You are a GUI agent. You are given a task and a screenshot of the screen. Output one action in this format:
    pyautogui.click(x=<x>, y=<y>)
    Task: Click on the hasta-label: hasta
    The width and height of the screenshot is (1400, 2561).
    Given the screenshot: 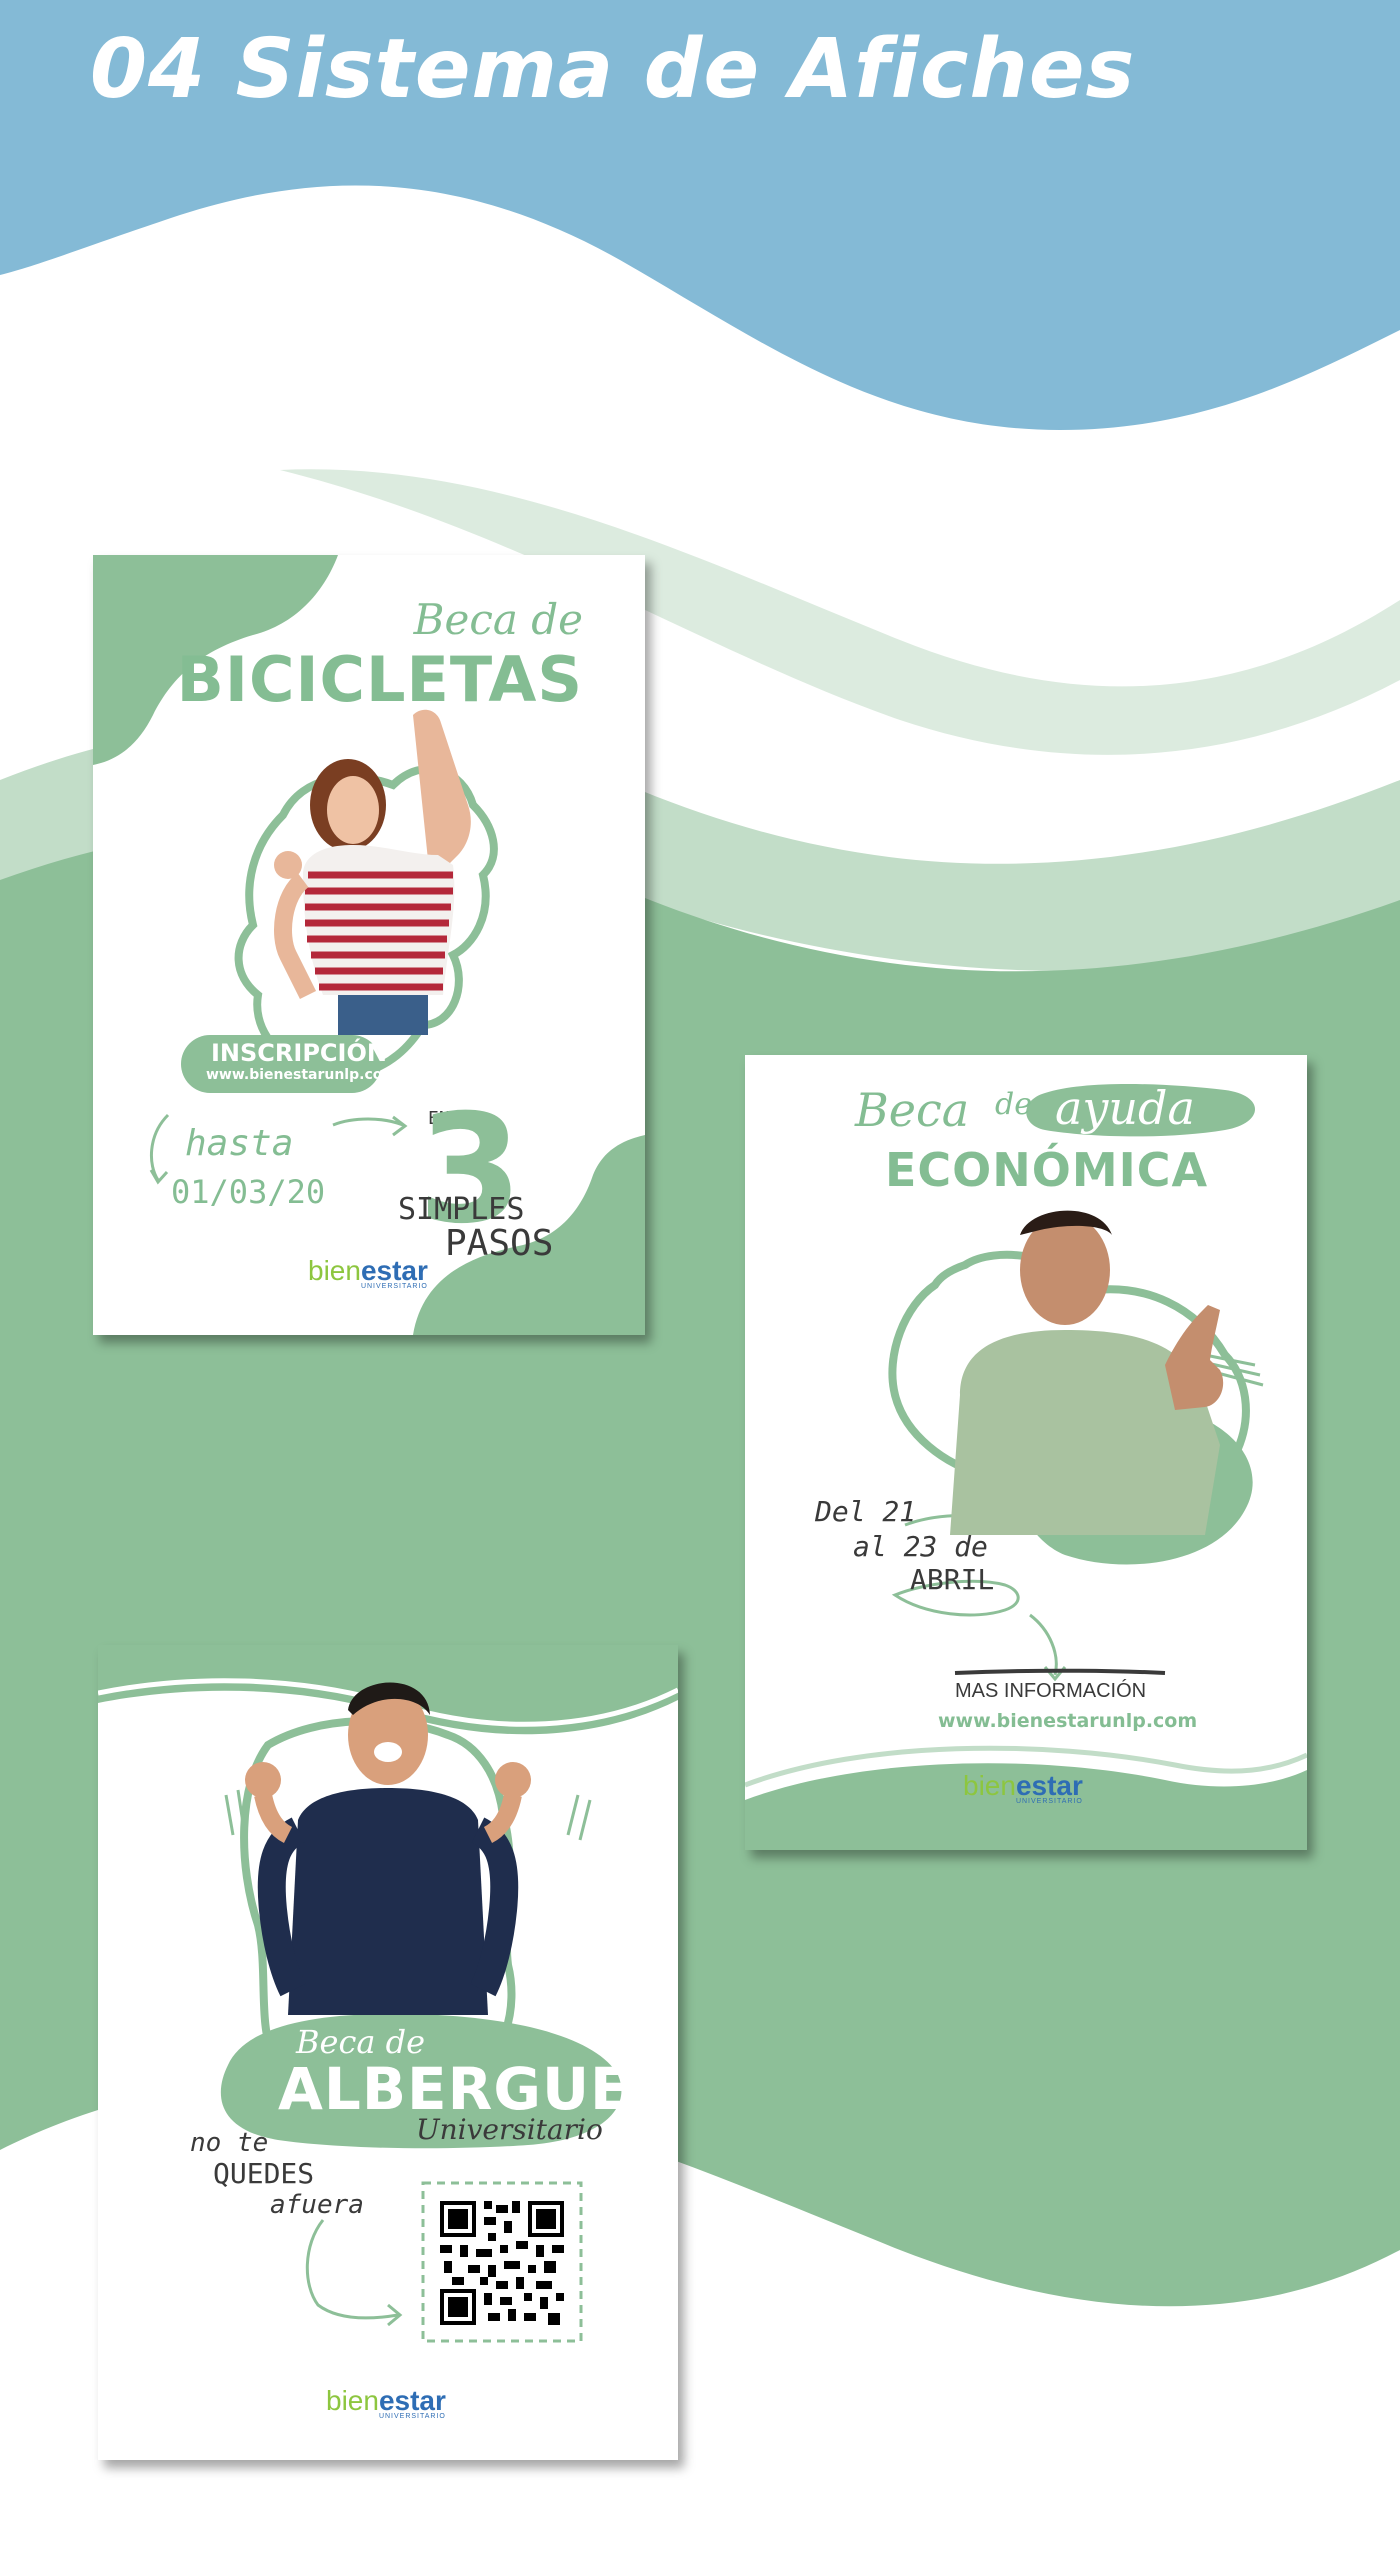 What is the action you would take?
    pyautogui.click(x=239, y=1143)
    